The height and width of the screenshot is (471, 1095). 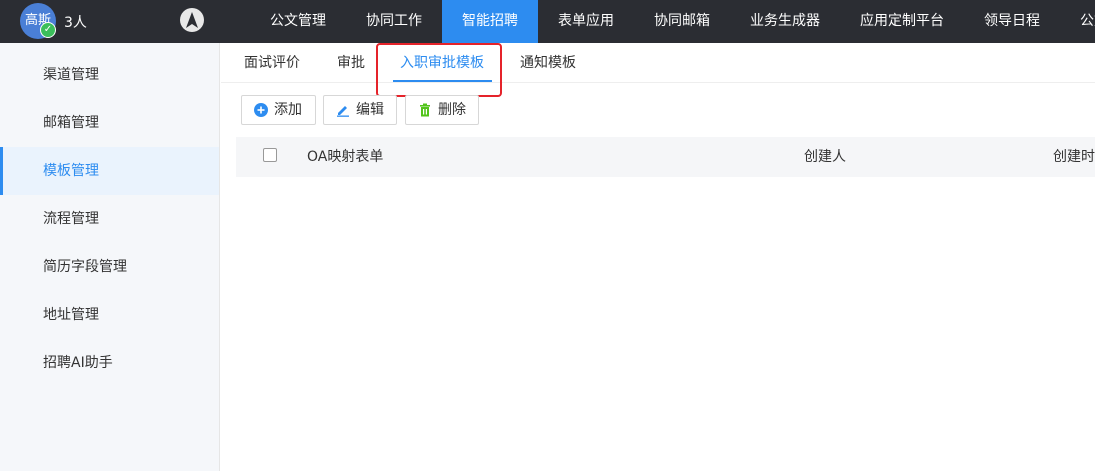 I want to click on online-check-icon: ✓, so click(x=48, y=30).